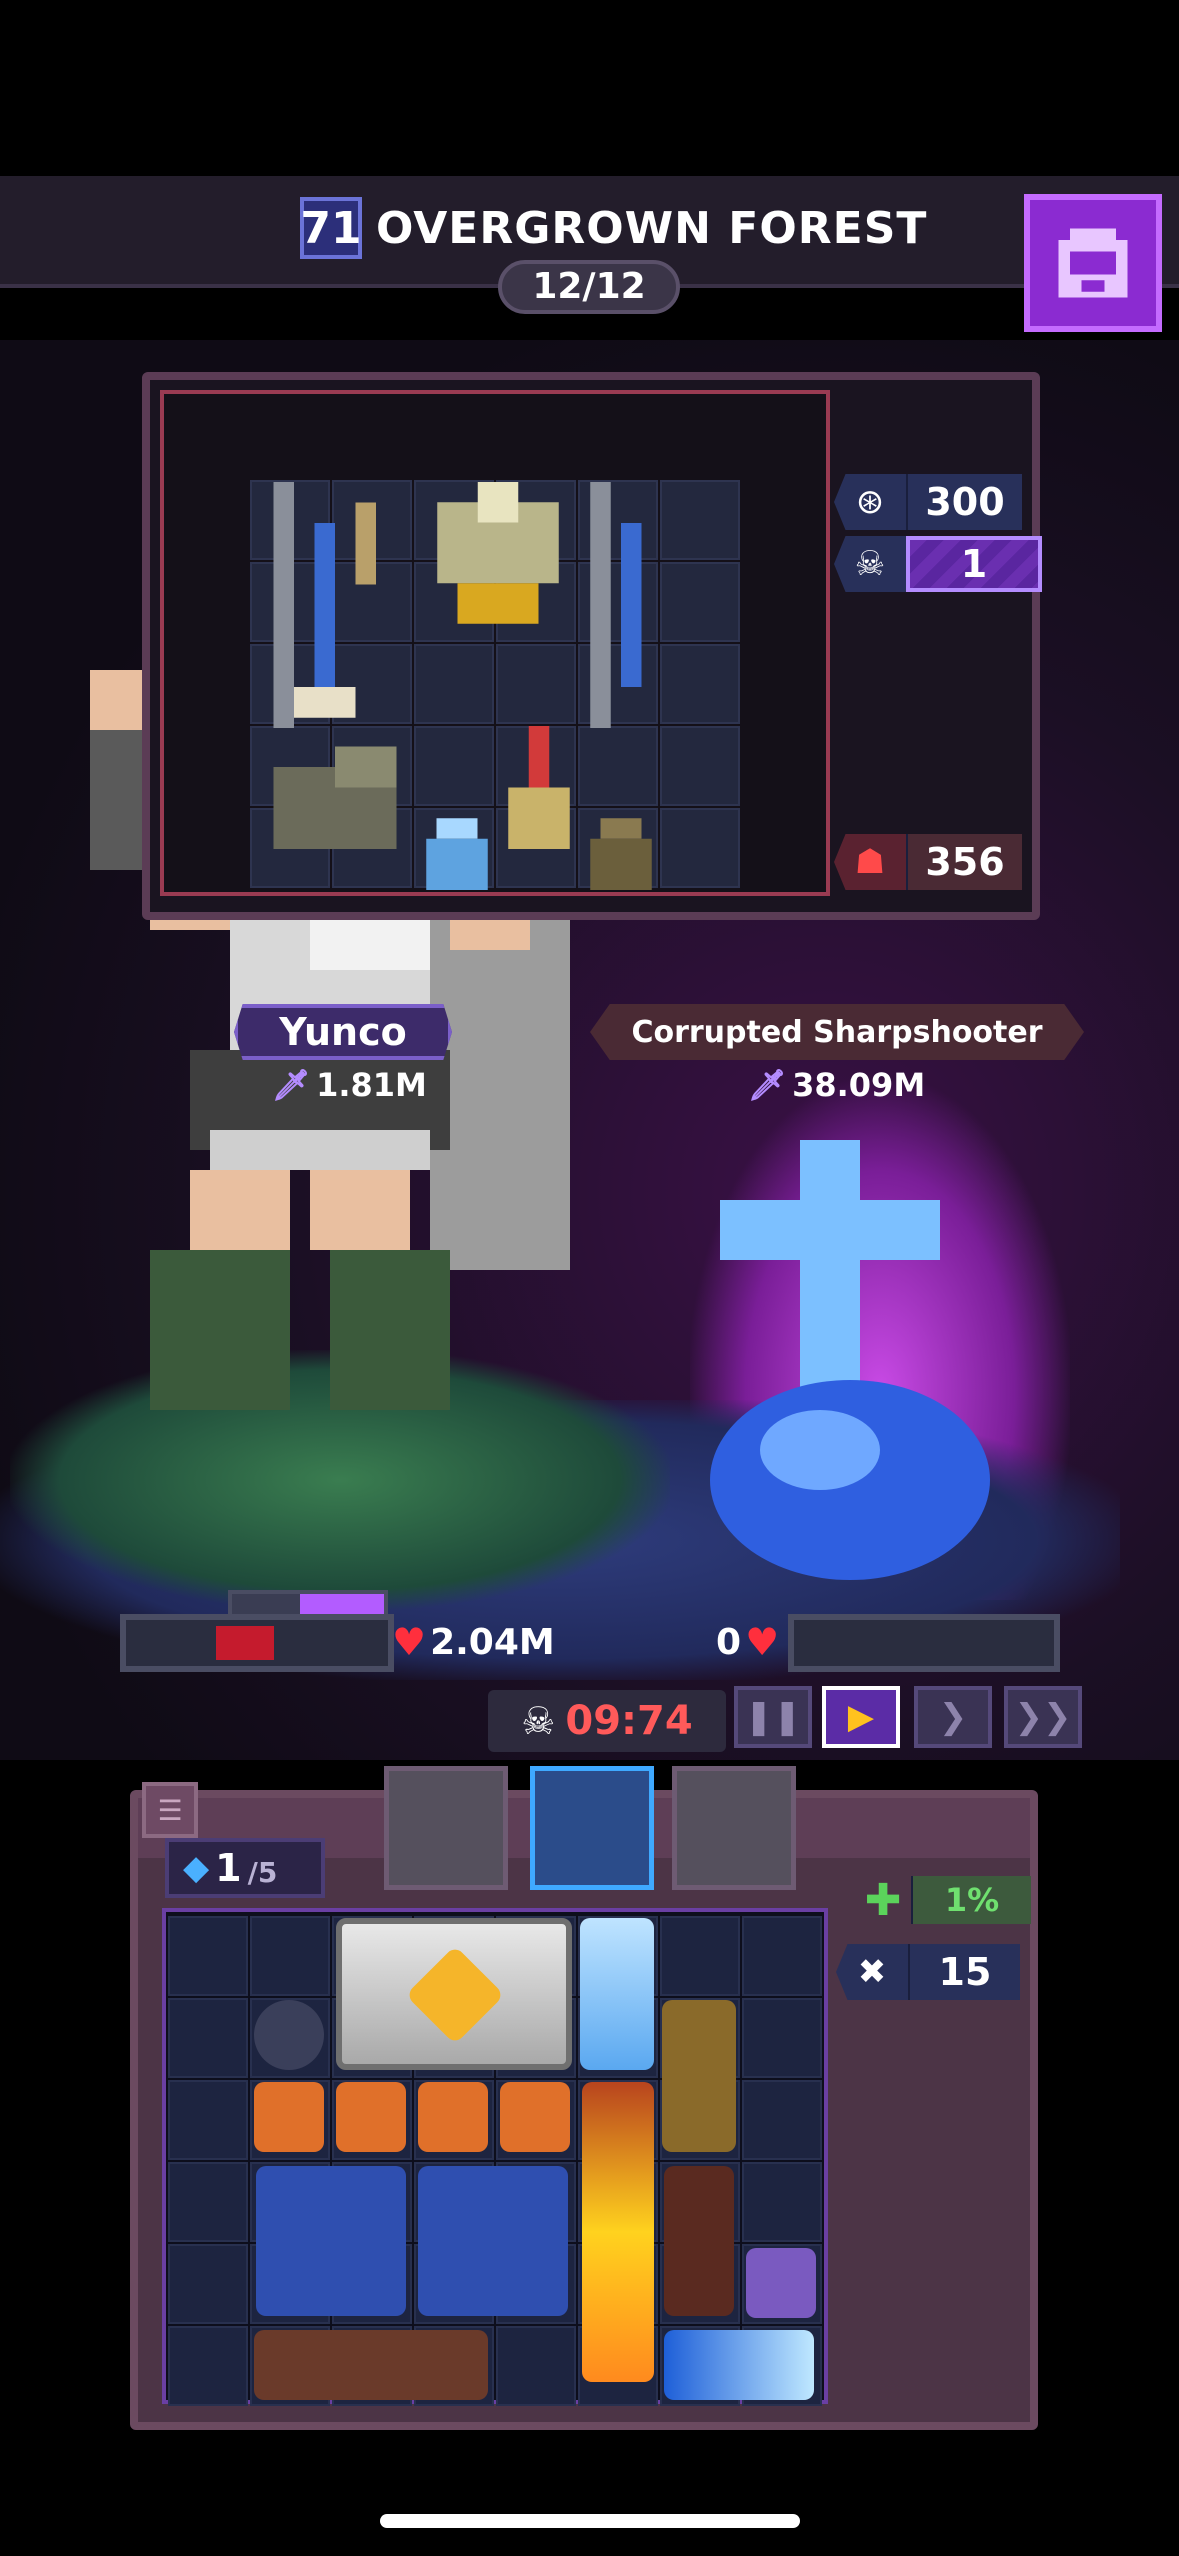  I want to click on timer-text: 09:74, so click(629, 1721).